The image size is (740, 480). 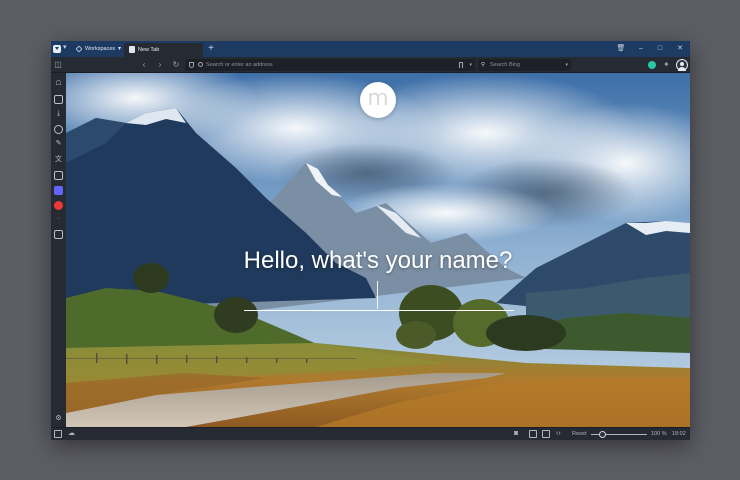 What do you see at coordinates (58, 250) in the screenshot?
I see `side-panel: ☖ ⤓ ✎ 文 – ⚙` at bounding box center [58, 250].